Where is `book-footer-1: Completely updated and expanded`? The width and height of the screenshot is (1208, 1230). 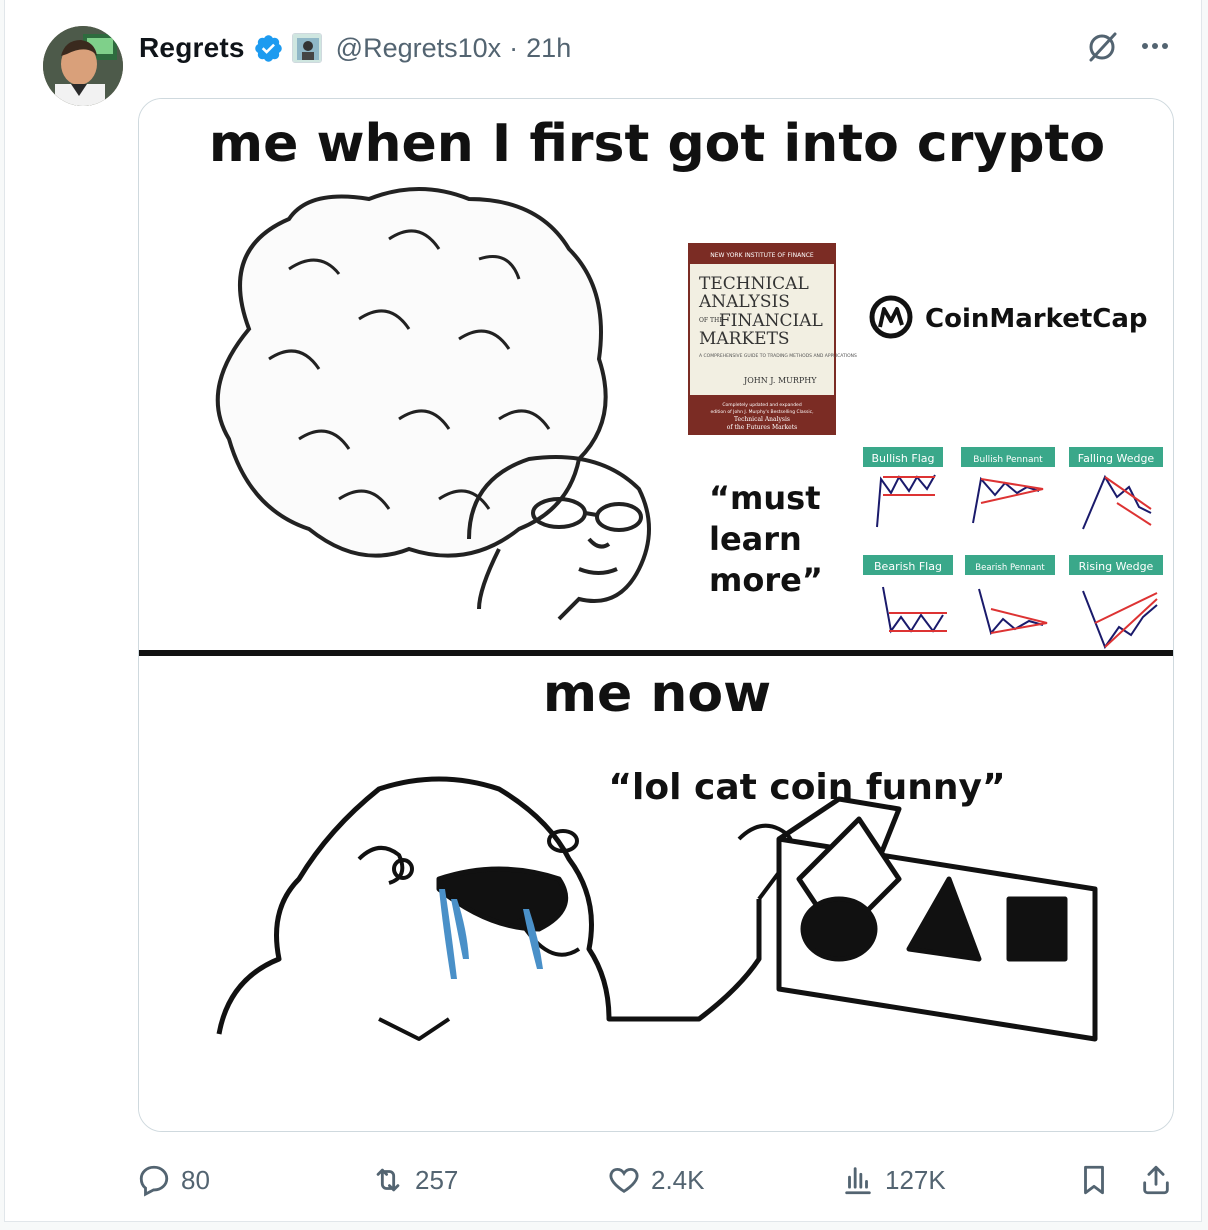
book-footer-1: Completely updated and expanded is located at coordinates (762, 405).